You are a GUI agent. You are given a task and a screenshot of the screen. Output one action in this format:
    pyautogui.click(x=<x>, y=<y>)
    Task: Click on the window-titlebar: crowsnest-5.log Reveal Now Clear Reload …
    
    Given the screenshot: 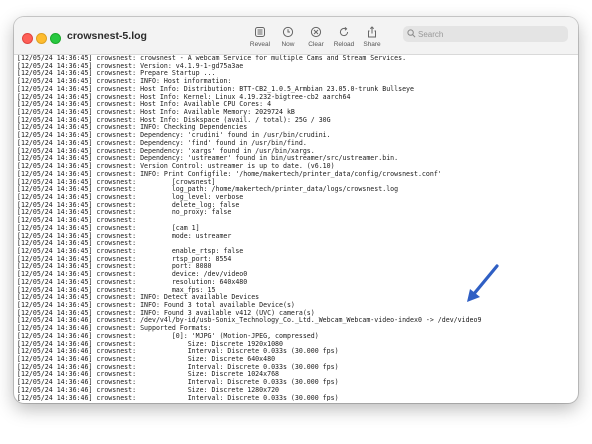 What is the action you would take?
    pyautogui.click(x=296, y=36)
    